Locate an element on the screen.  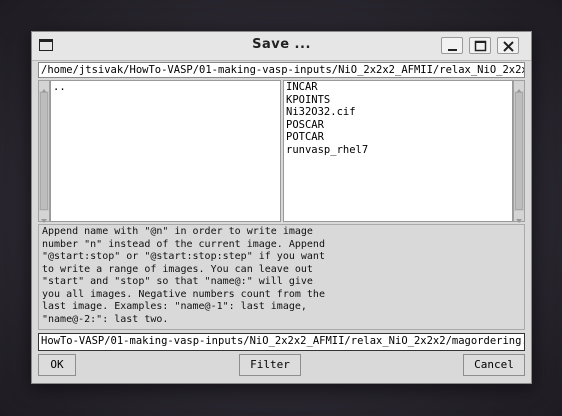
list-item: INCAR is located at coordinates (398, 87).